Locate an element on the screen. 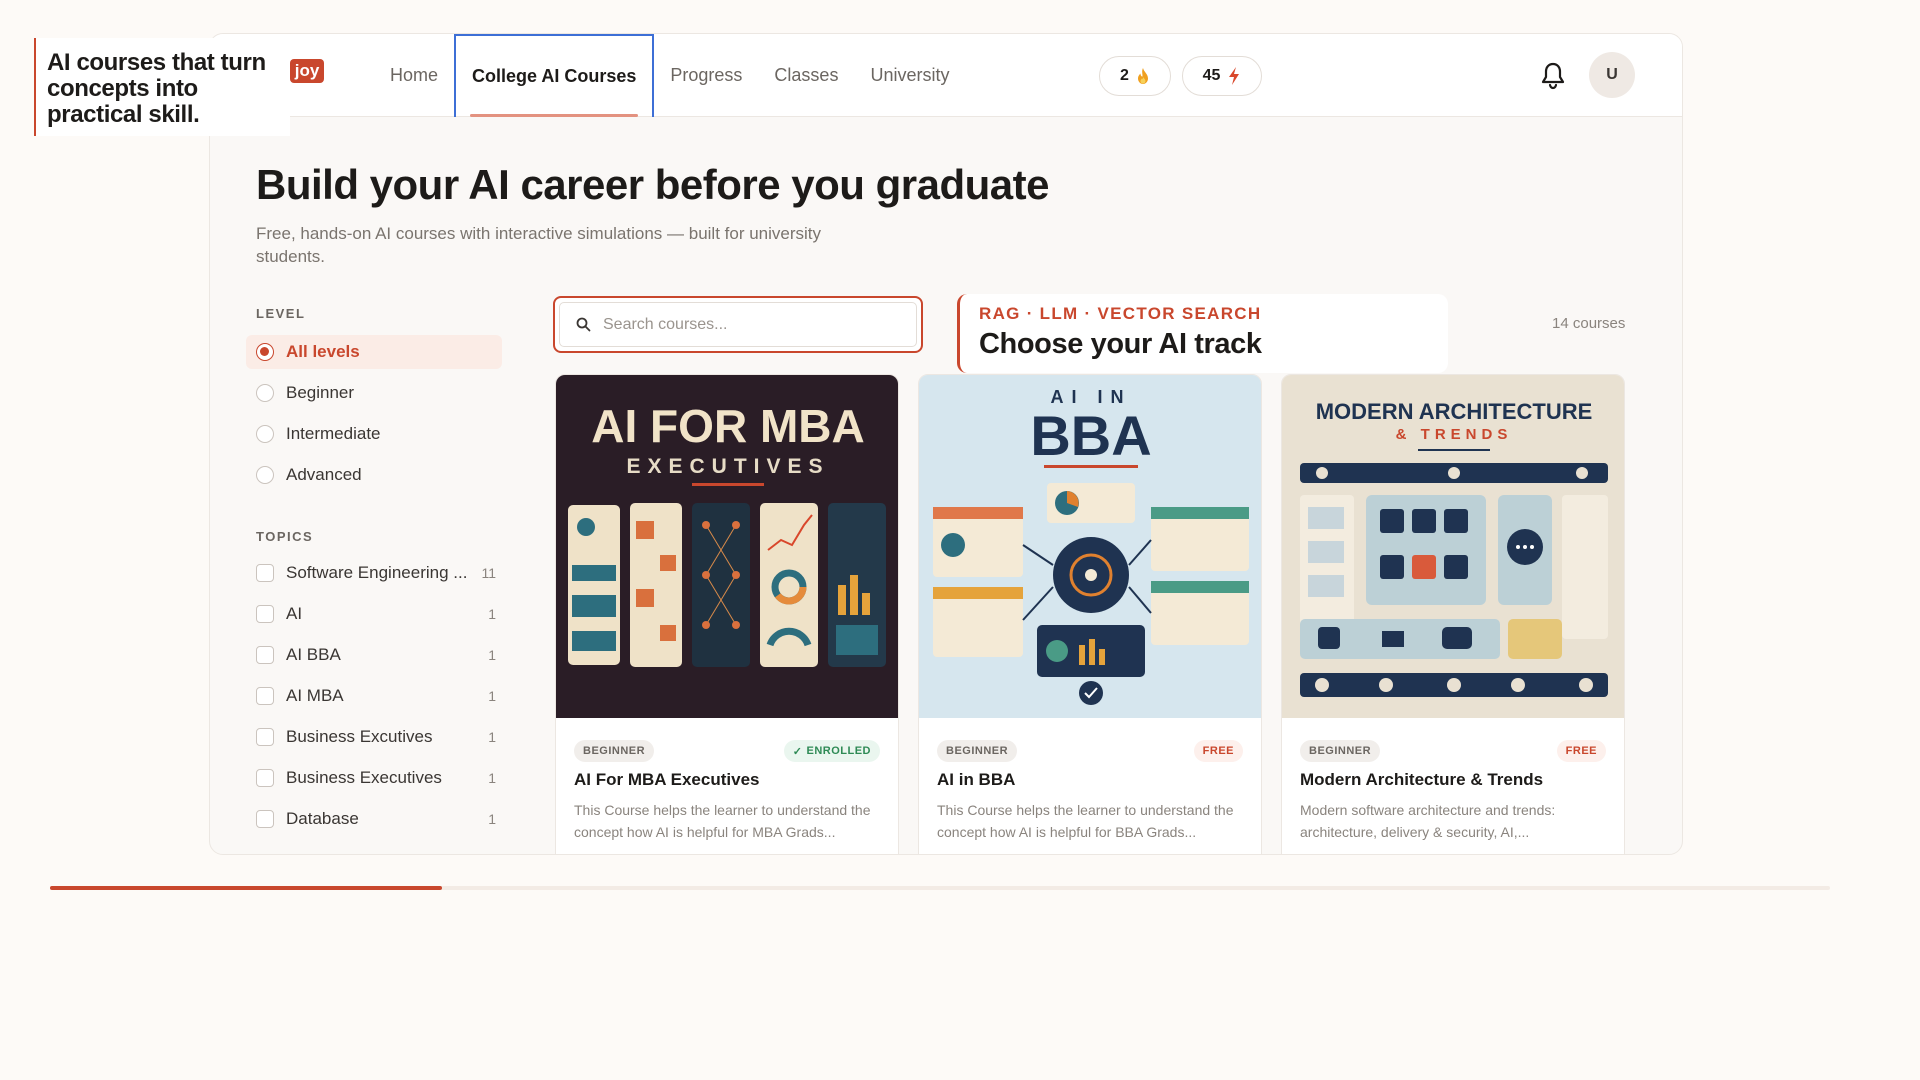 This screenshot has height=1080, width=1920. status-label: ENROLLED is located at coordinates (838, 751).